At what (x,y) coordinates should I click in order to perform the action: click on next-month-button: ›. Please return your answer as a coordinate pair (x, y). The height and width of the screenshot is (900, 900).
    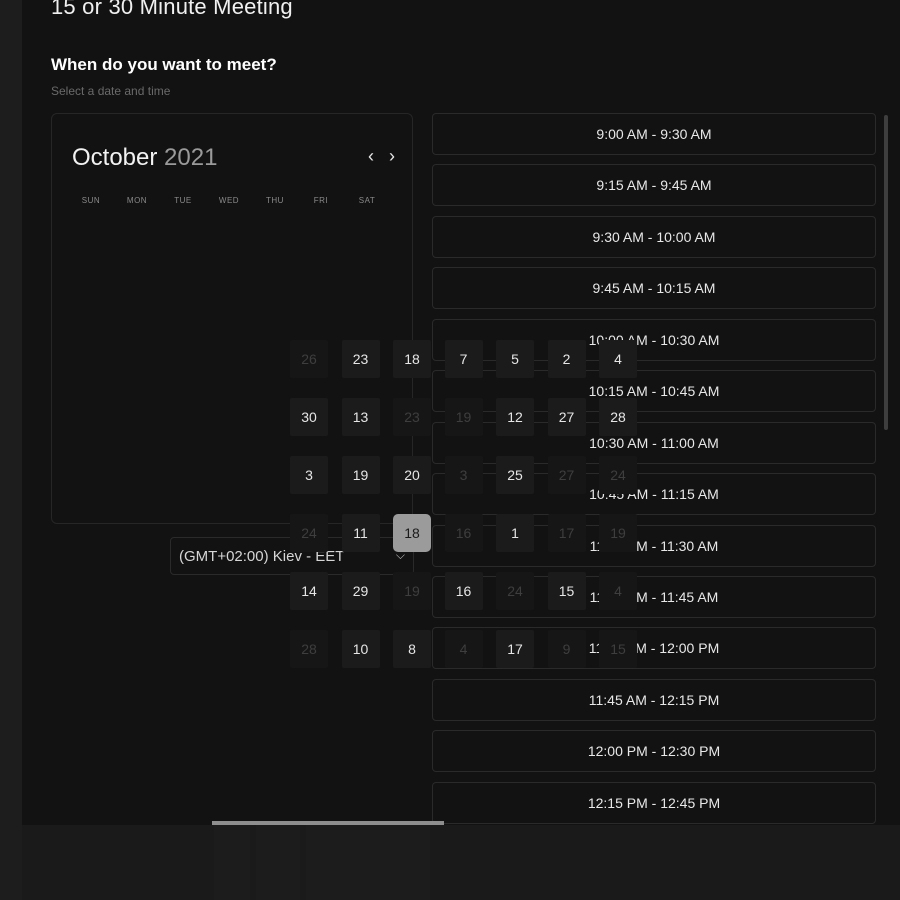
    Looking at the image, I should click on (392, 156).